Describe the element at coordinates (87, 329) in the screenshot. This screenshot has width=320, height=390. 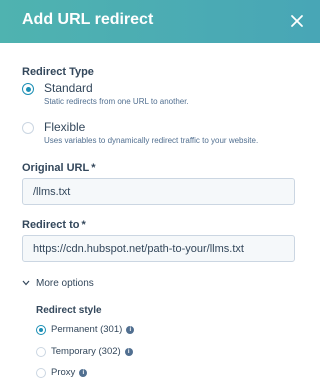
I see `radio-label: Permanent (301)` at that location.